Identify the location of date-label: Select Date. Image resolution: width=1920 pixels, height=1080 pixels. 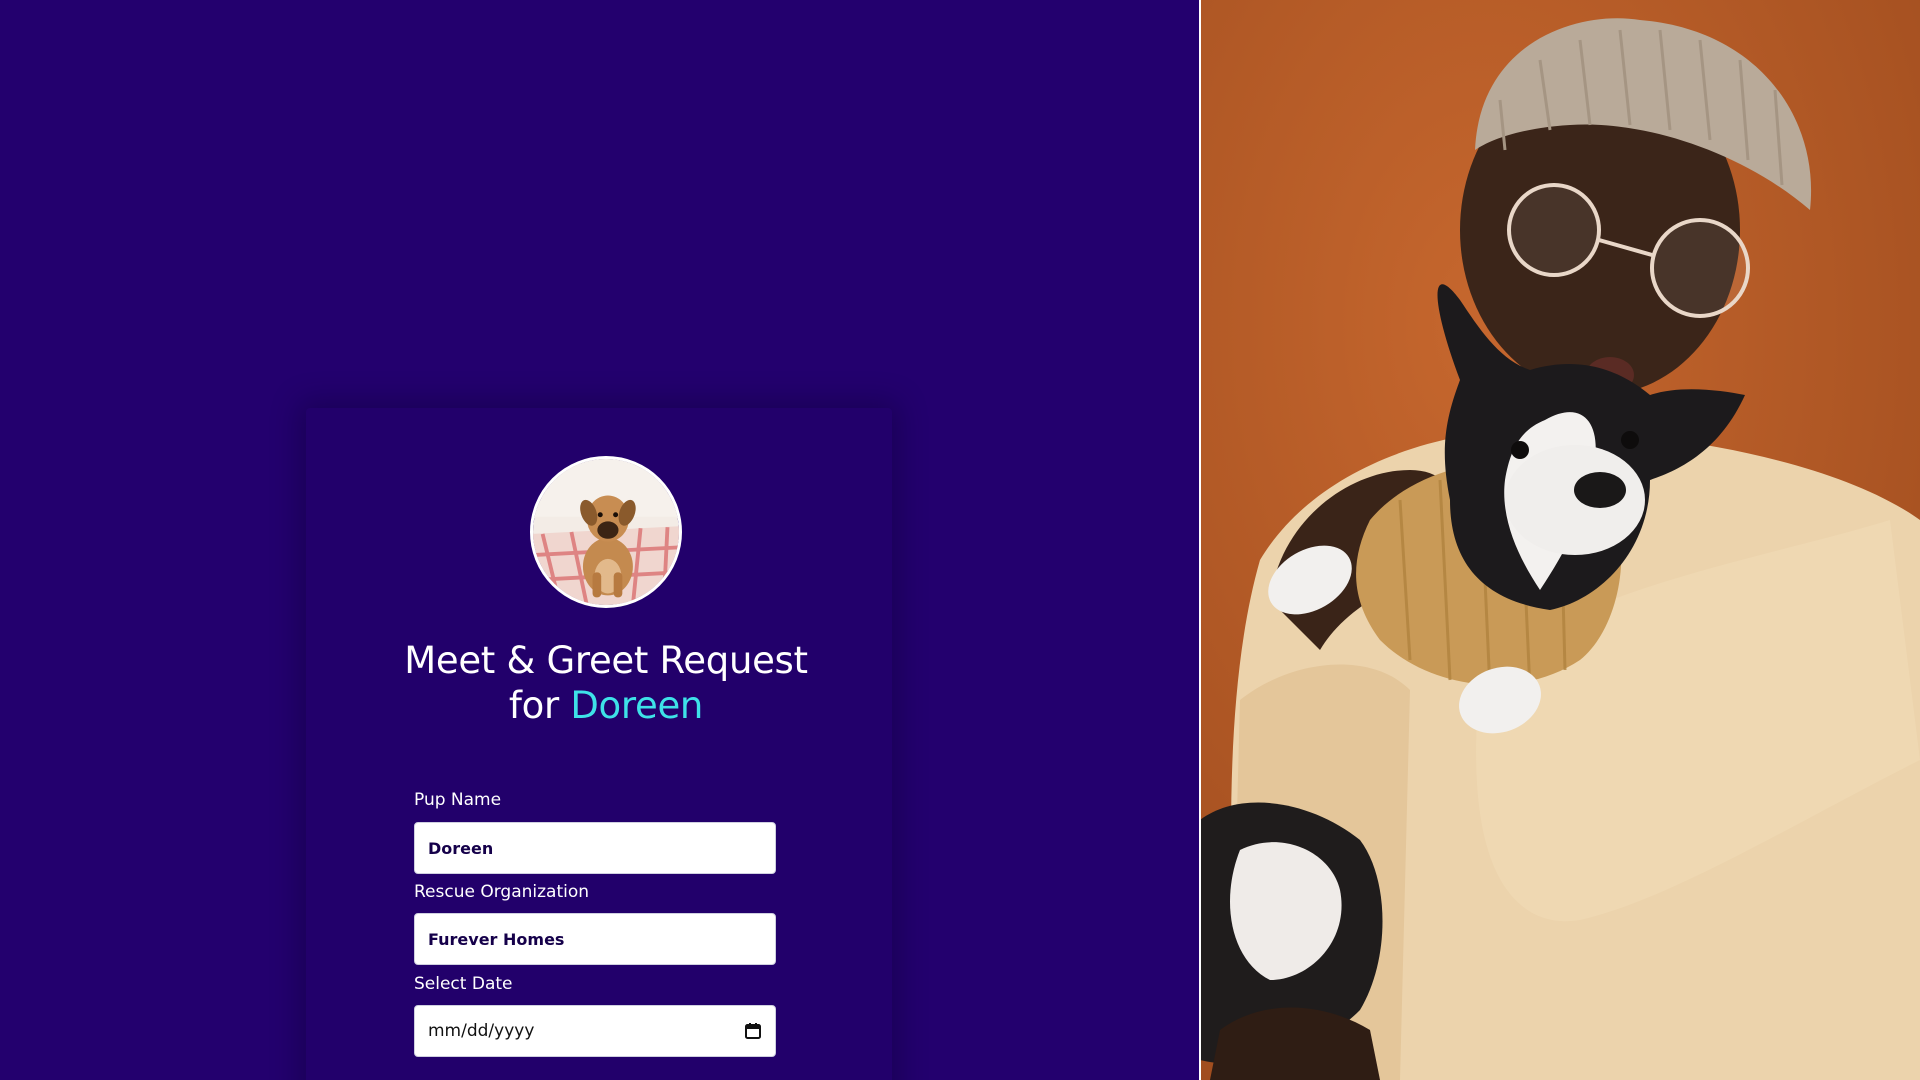
(463, 984).